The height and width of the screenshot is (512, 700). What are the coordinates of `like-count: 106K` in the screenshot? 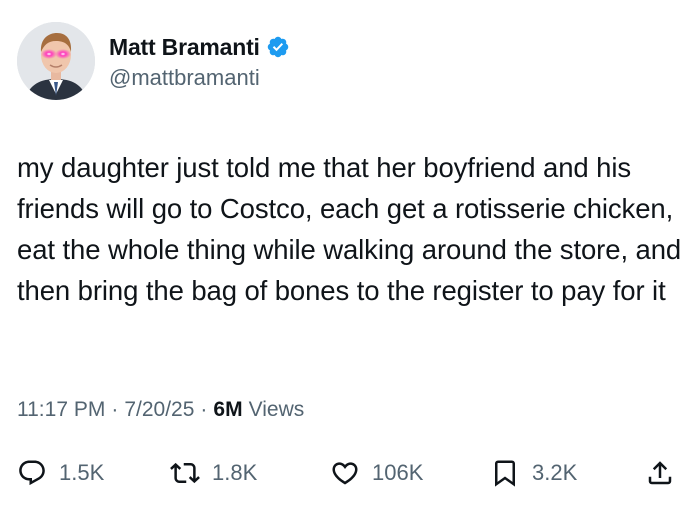 It's located at (398, 472).